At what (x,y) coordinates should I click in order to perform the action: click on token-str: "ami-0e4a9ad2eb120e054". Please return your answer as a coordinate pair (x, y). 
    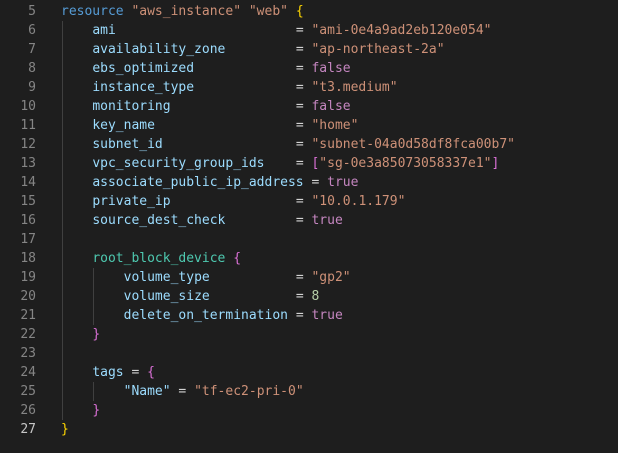
    Looking at the image, I should click on (401, 30).